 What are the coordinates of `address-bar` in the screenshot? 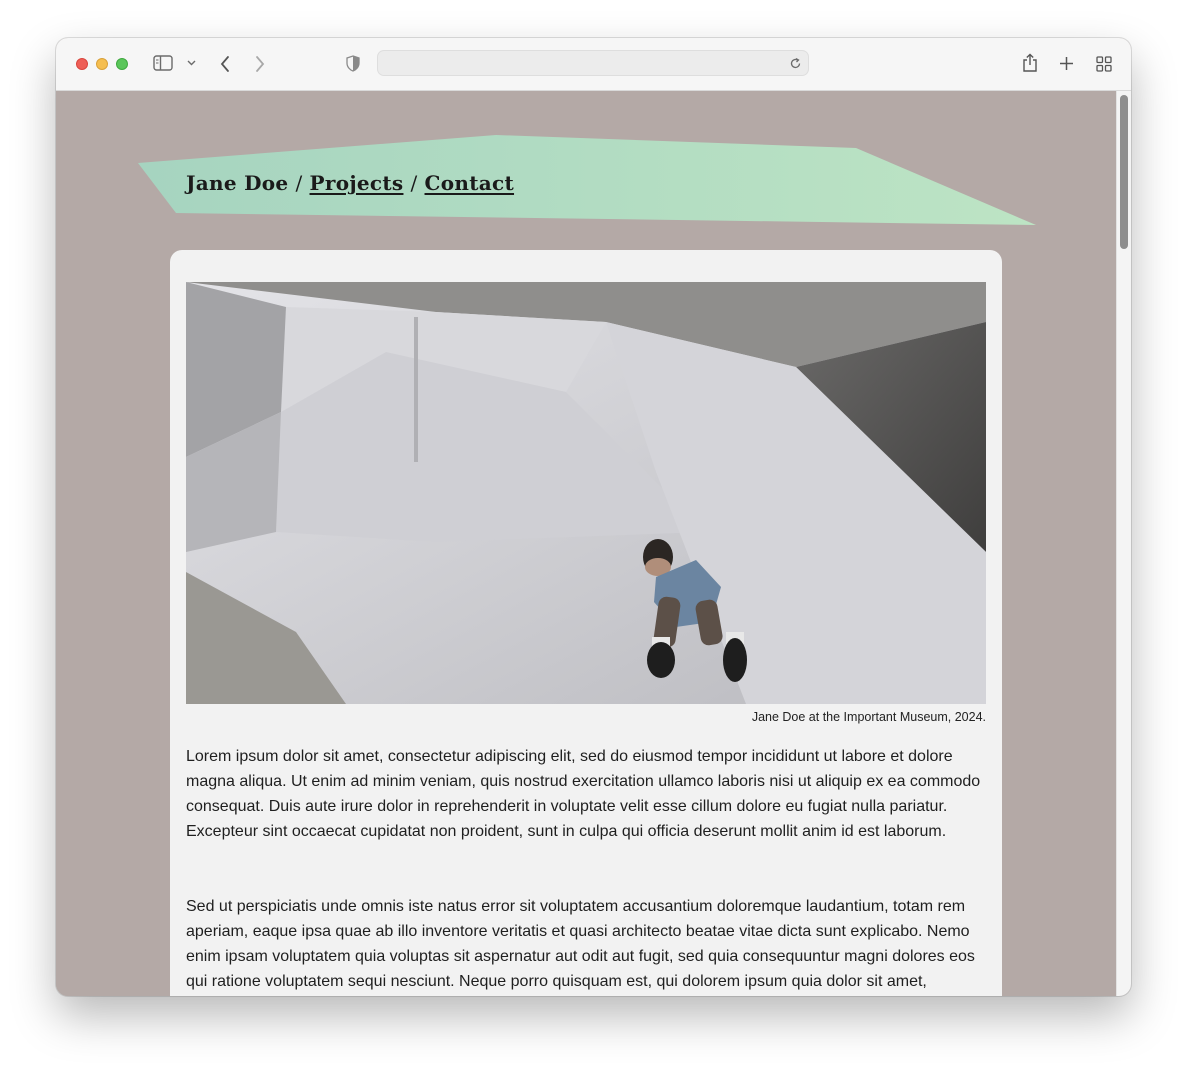 It's located at (593, 63).